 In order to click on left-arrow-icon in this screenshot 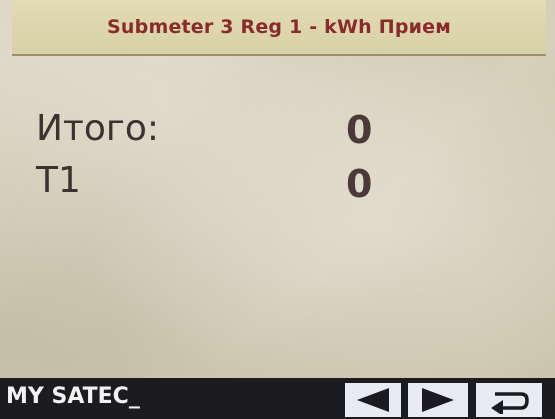, I will do `click(373, 400)`.